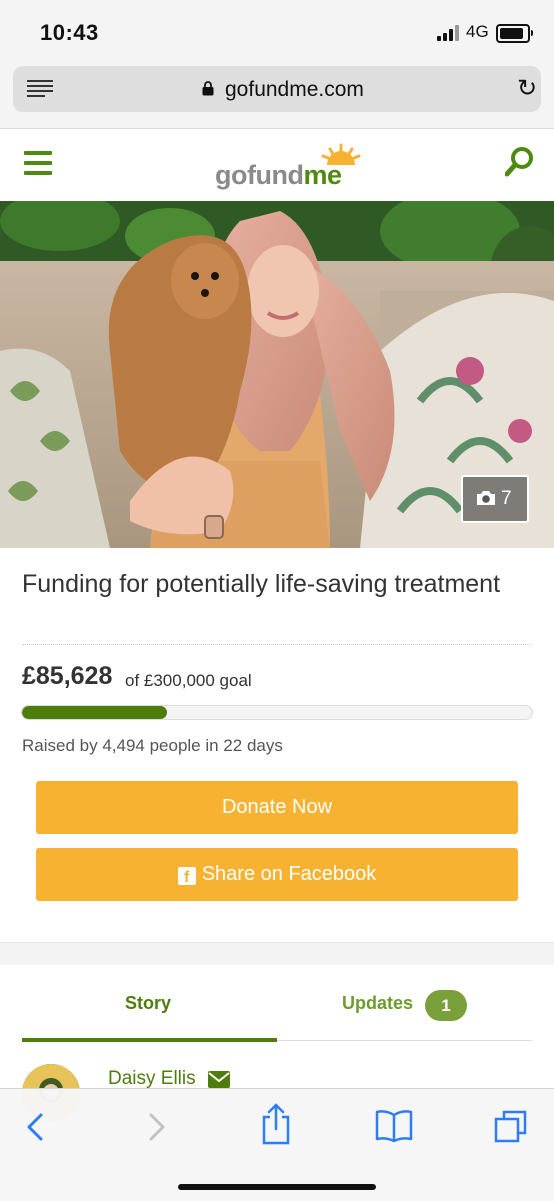 The width and height of the screenshot is (554, 1201). What do you see at coordinates (527, 89) in the screenshot?
I see `reload-icon: ↻` at bounding box center [527, 89].